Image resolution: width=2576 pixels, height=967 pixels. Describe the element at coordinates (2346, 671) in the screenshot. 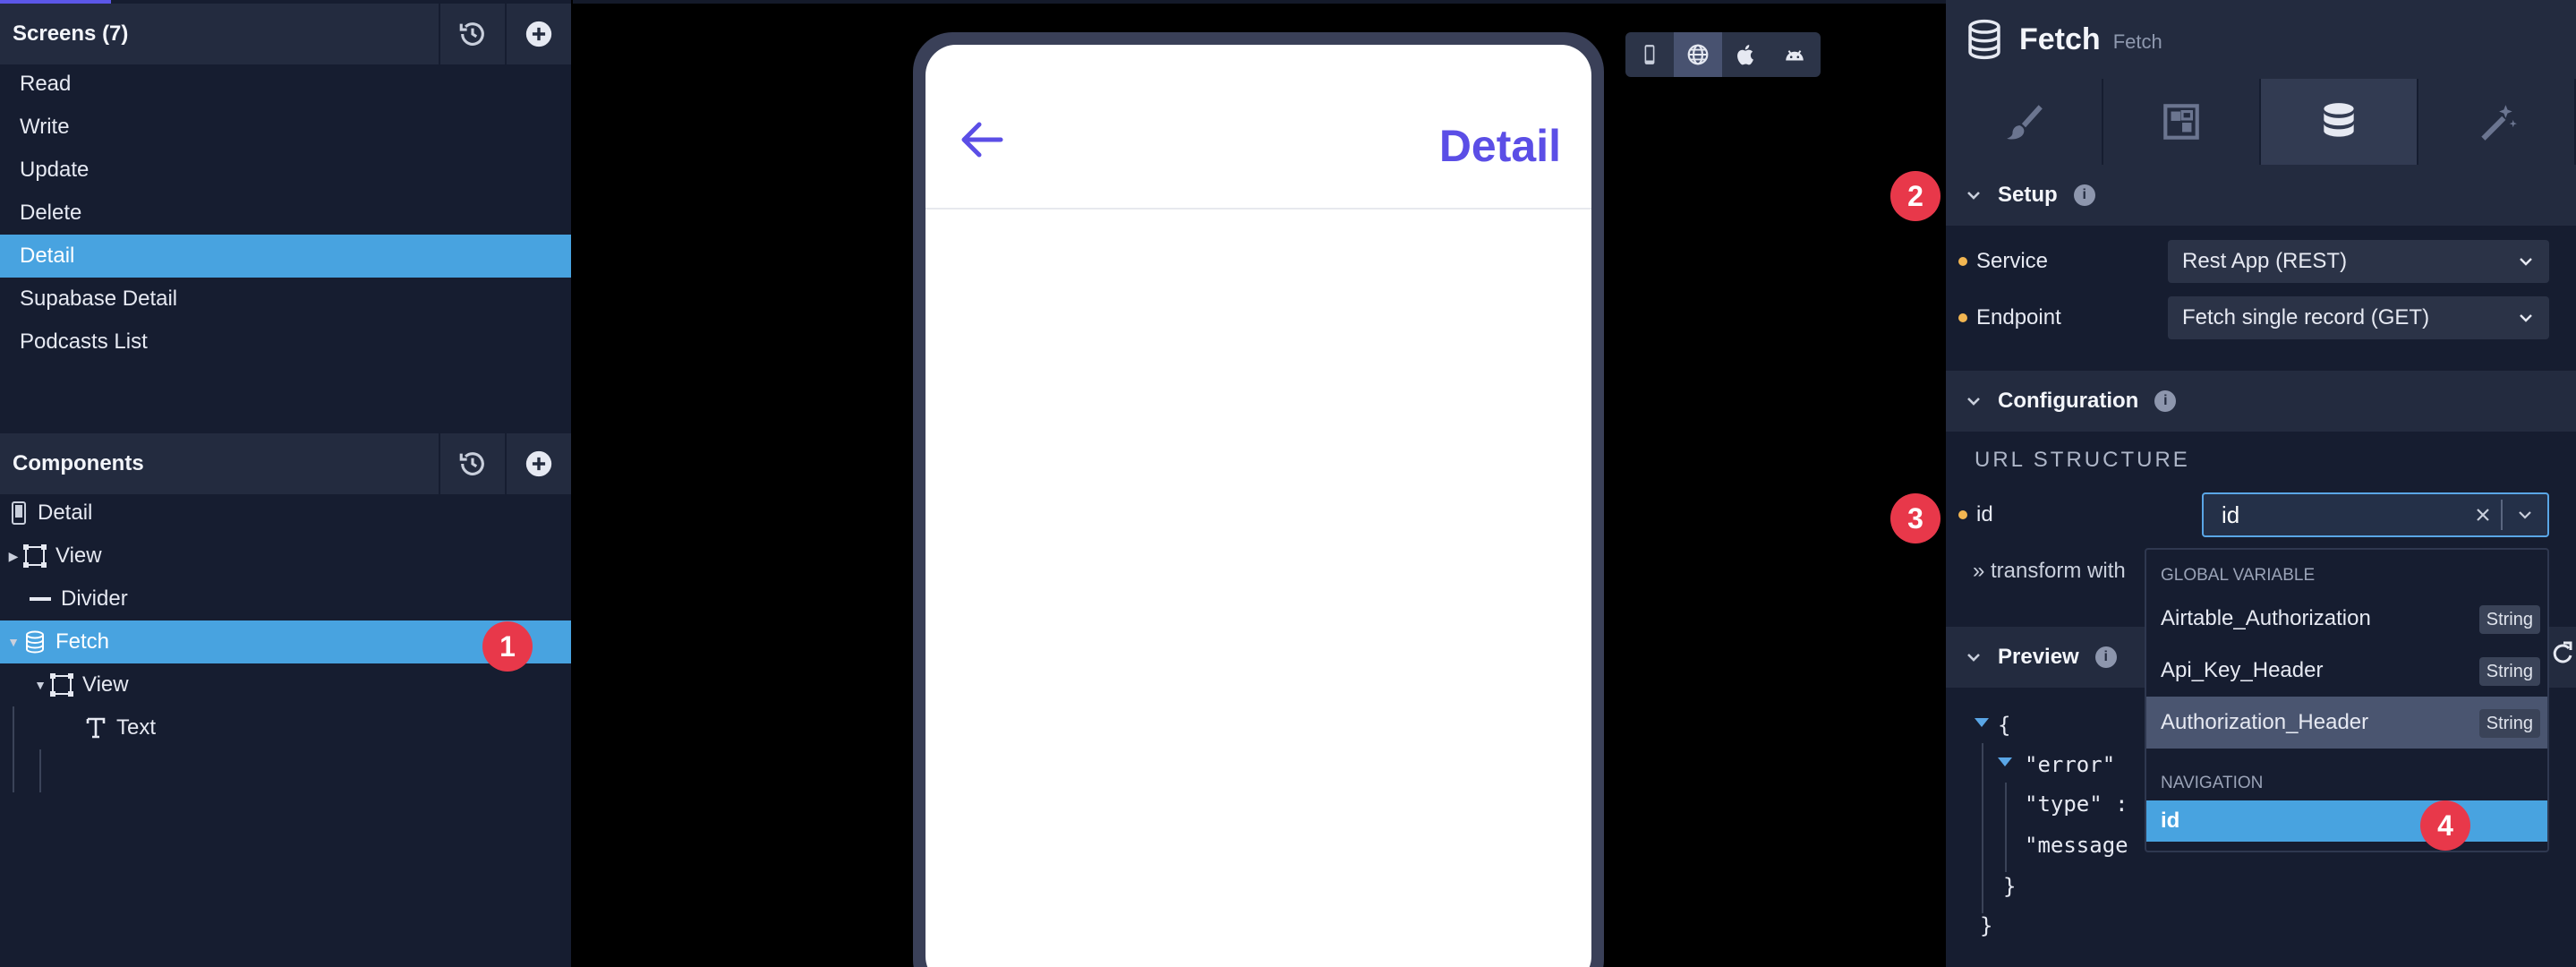

I see `option-api-key-header: Api_Key_Header String` at that location.